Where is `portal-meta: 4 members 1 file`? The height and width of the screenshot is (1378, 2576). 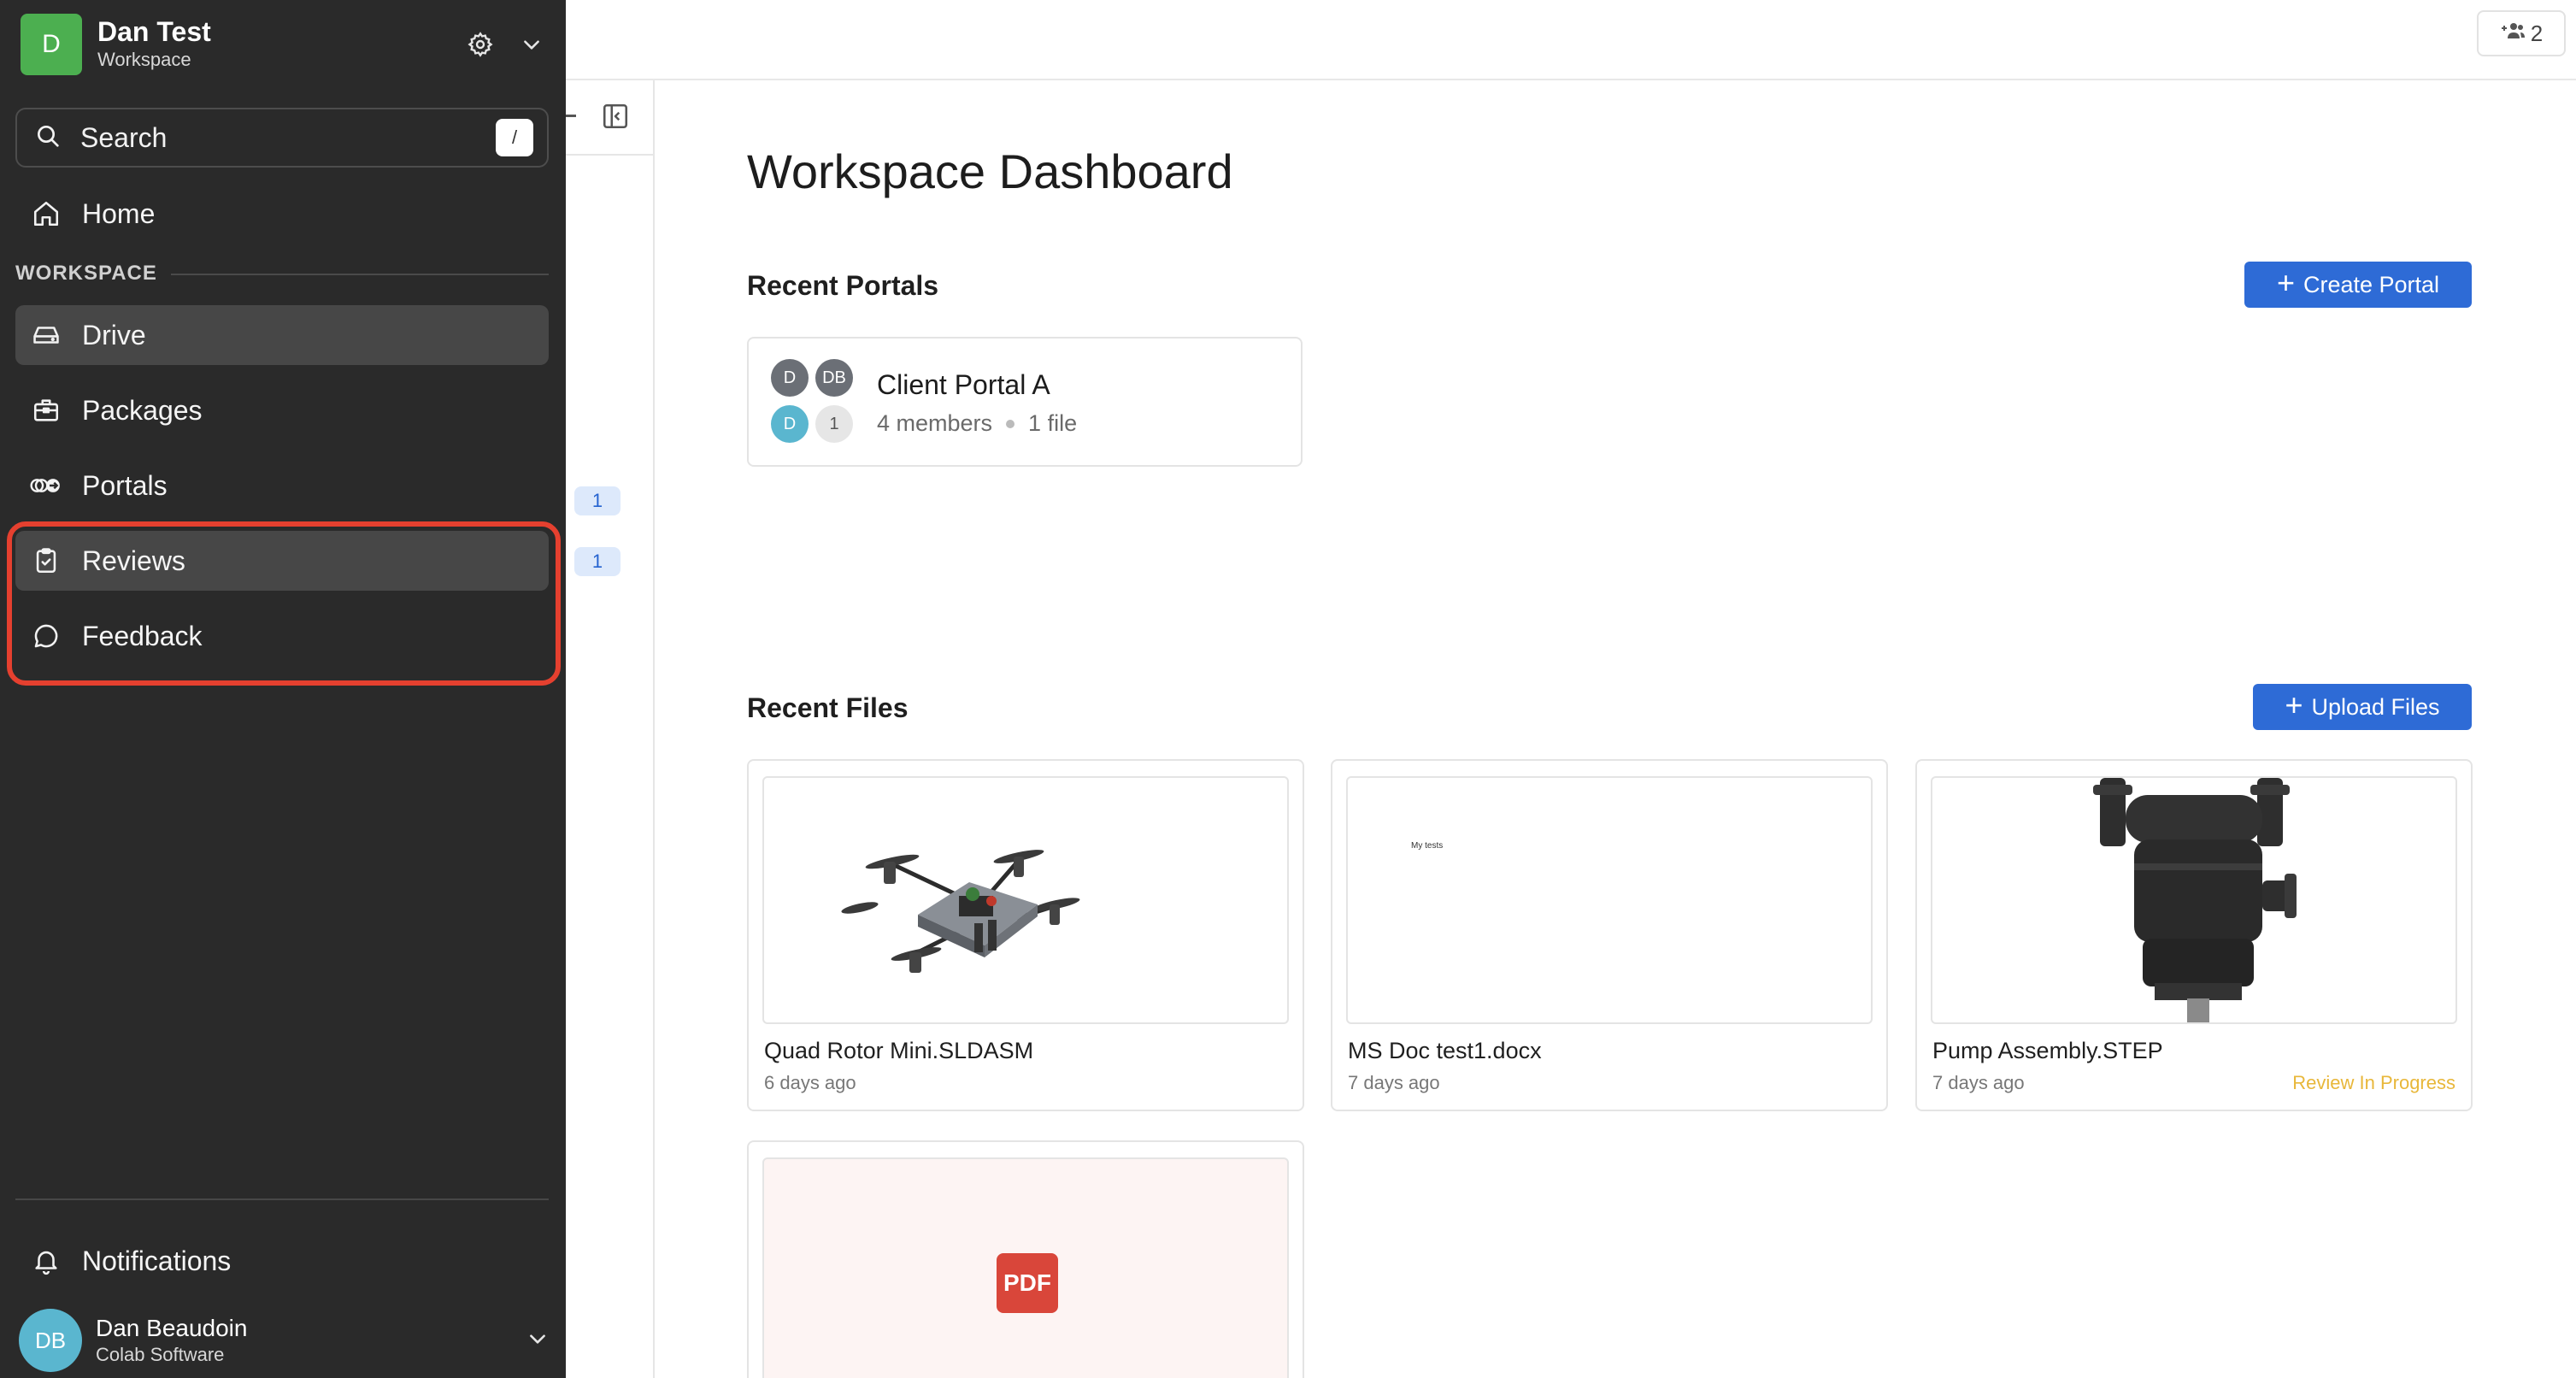
portal-meta: 4 members 1 file is located at coordinates (977, 423).